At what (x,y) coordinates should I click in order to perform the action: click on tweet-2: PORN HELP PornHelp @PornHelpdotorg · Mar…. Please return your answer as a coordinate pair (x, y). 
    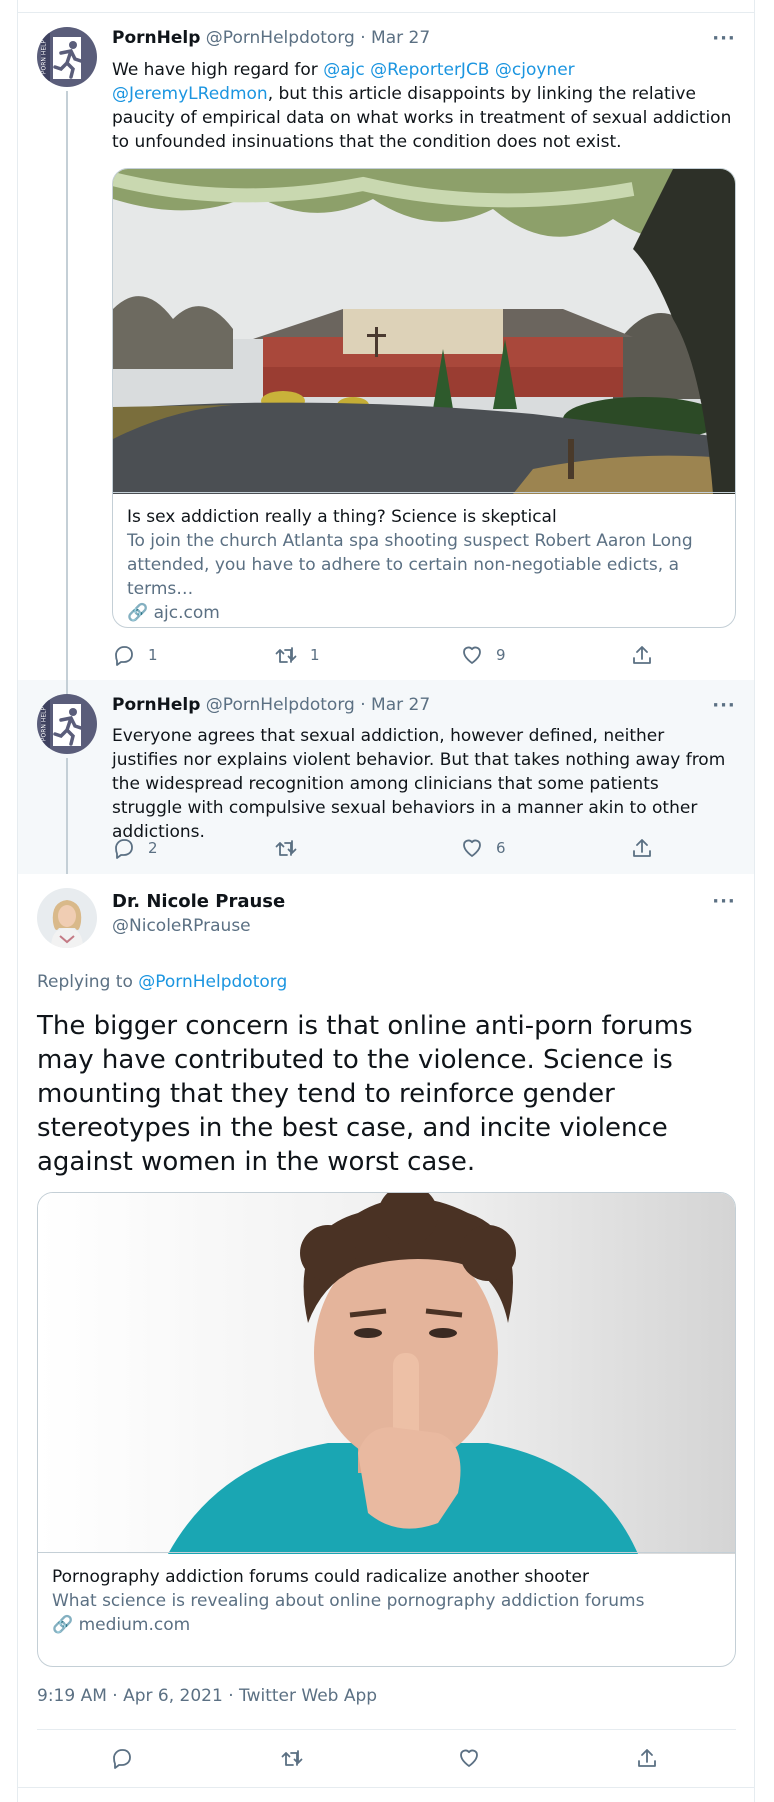
    Looking at the image, I should click on (386, 777).